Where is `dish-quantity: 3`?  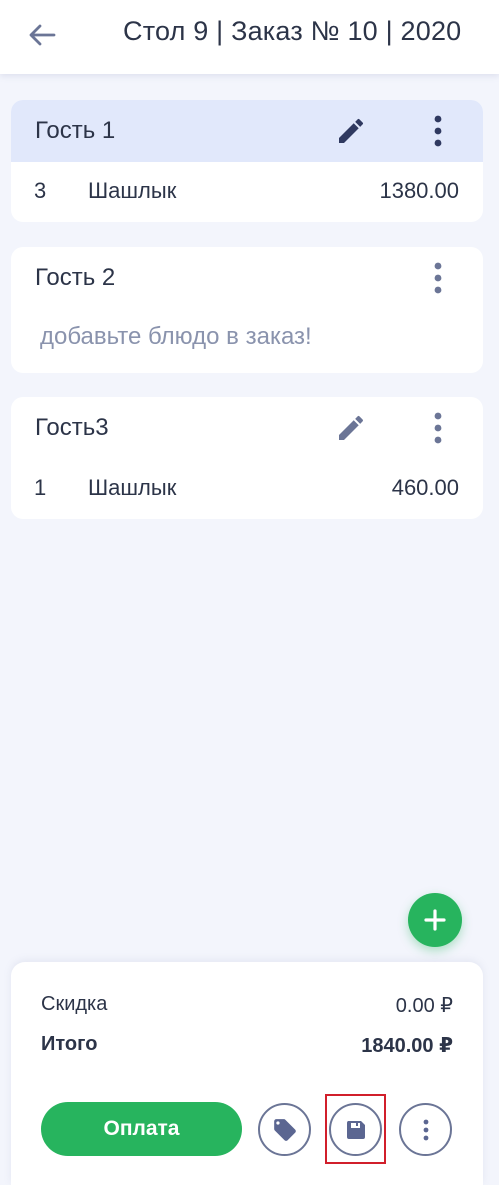
dish-quantity: 3 is located at coordinates (40, 190).